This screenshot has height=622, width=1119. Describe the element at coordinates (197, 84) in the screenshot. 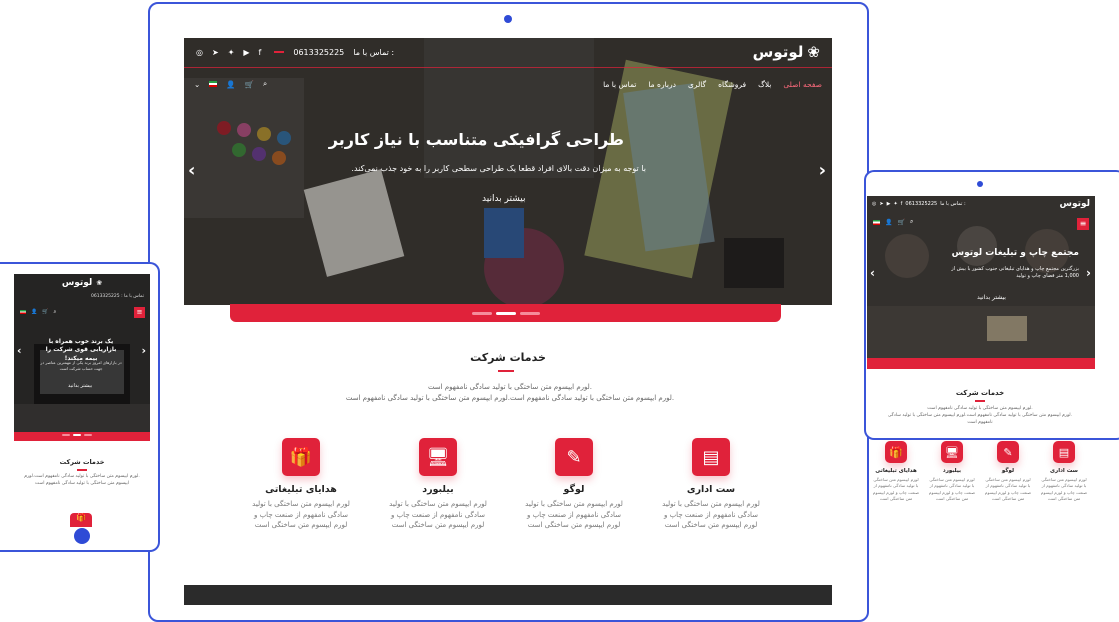

I see `chevron-down-icon: ⌄` at that location.